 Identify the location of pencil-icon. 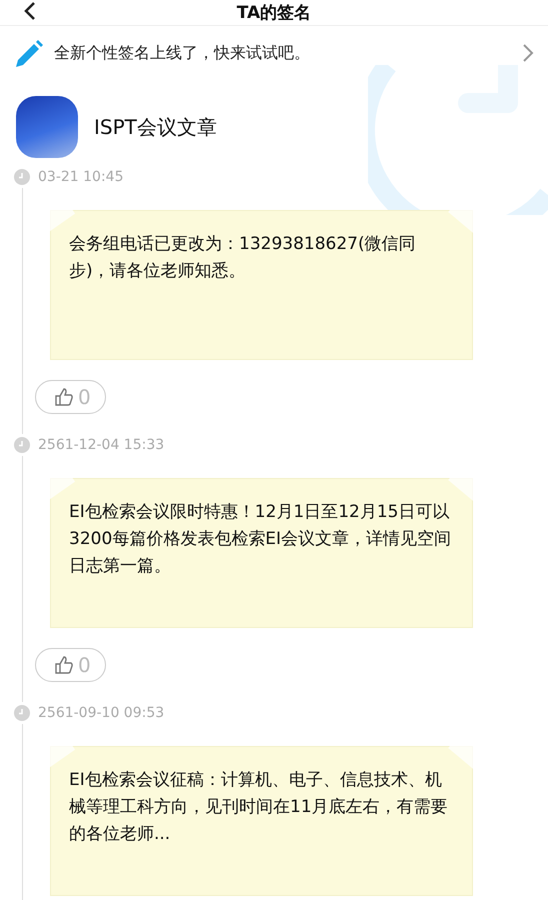
(29, 53).